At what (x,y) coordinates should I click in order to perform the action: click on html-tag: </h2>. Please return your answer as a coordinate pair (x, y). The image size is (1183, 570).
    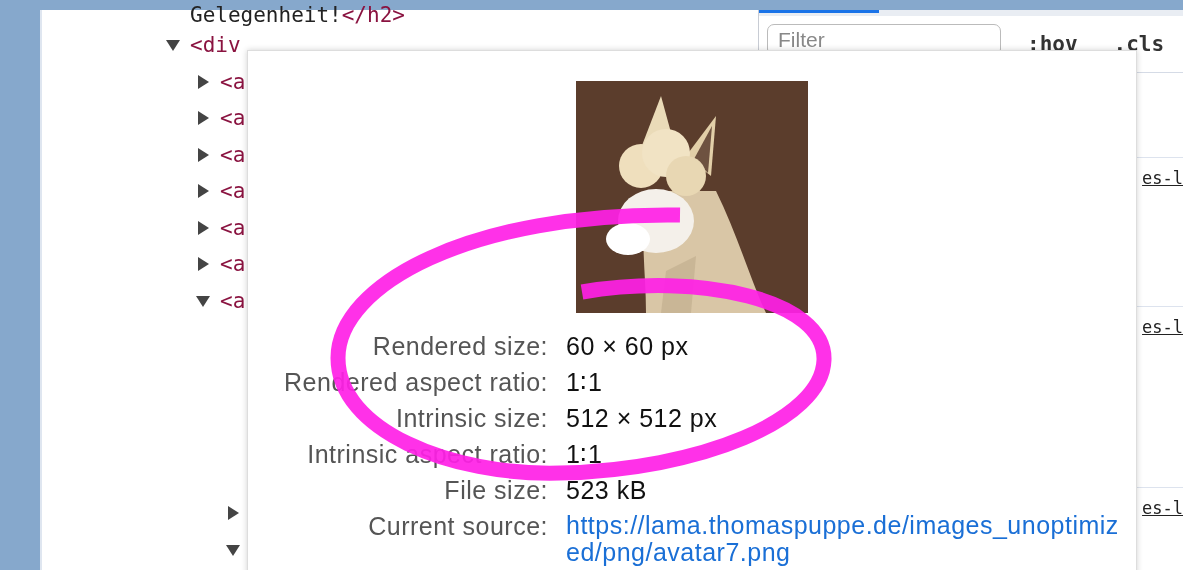
    Looking at the image, I should click on (373, 15).